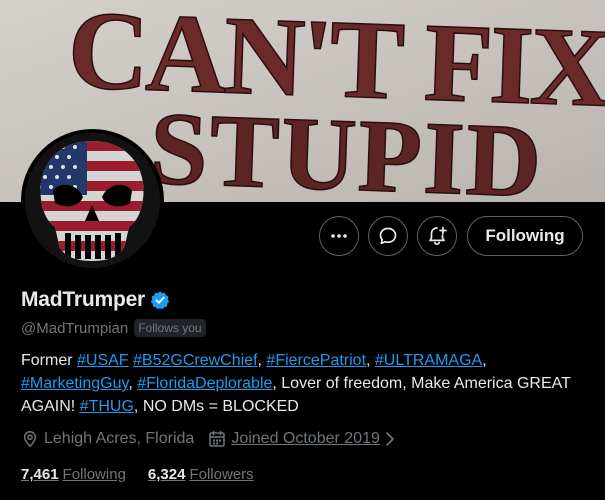 Image resolution: width=605 pixels, height=500 pixels. I want to click on hashtag-link: #USAF, so click(103, 360).